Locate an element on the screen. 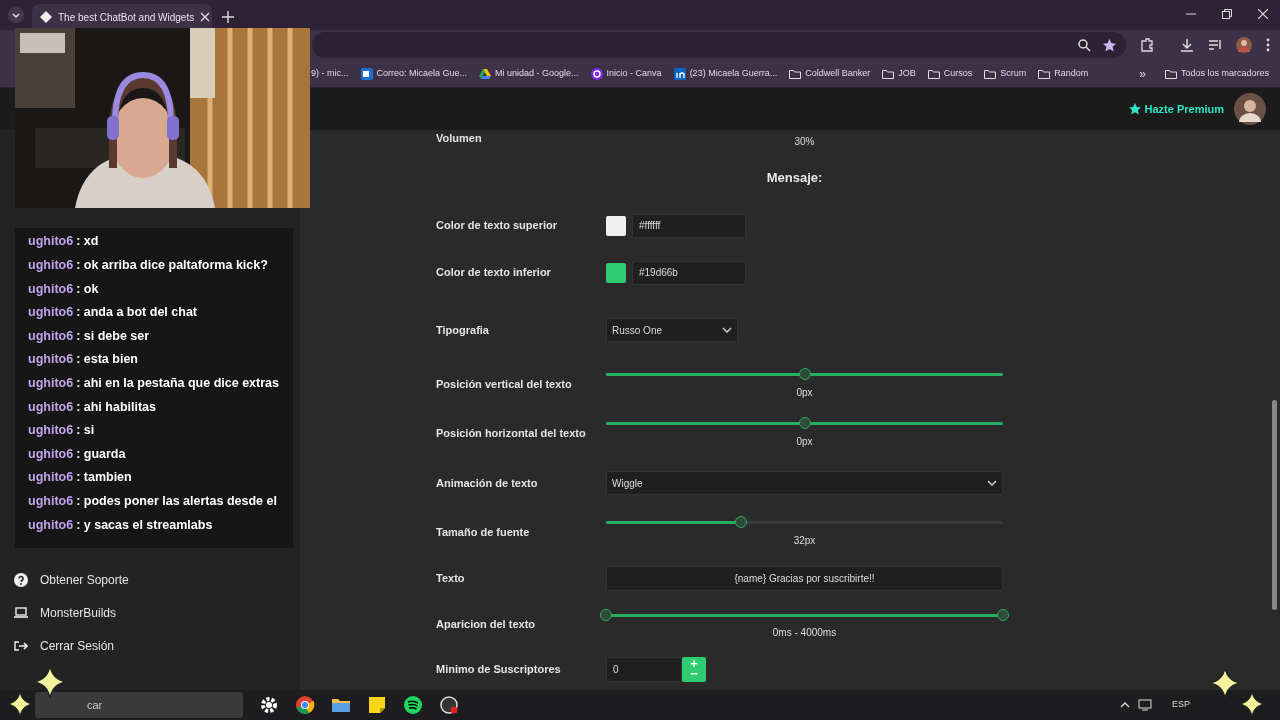  dropdown: Wiggle is located at coordinates (804, 483).